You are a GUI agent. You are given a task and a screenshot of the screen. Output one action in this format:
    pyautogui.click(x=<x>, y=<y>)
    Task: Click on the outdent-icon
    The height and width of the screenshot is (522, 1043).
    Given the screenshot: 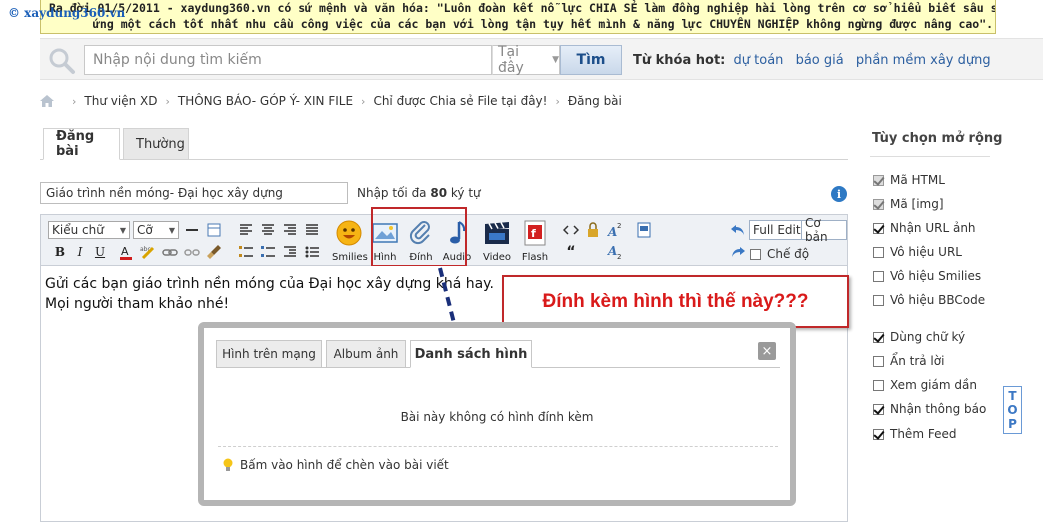 What is the action you would take?
    pyautogui.click(x=290, y=252)
    